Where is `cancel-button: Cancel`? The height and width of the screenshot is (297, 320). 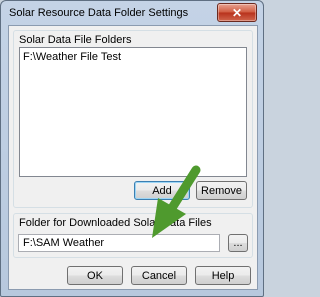 cancel-button: Cancel is located at coordinates (159, 275).